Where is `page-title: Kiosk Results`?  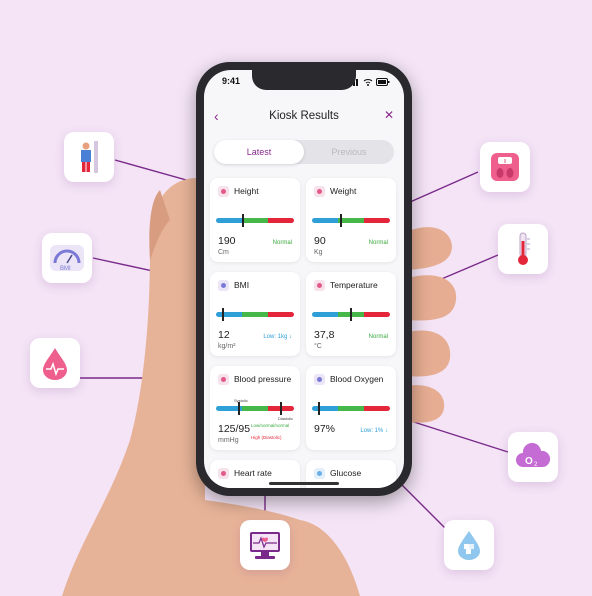 page-title: Kiosk Results is located at coordinates (304, 116).